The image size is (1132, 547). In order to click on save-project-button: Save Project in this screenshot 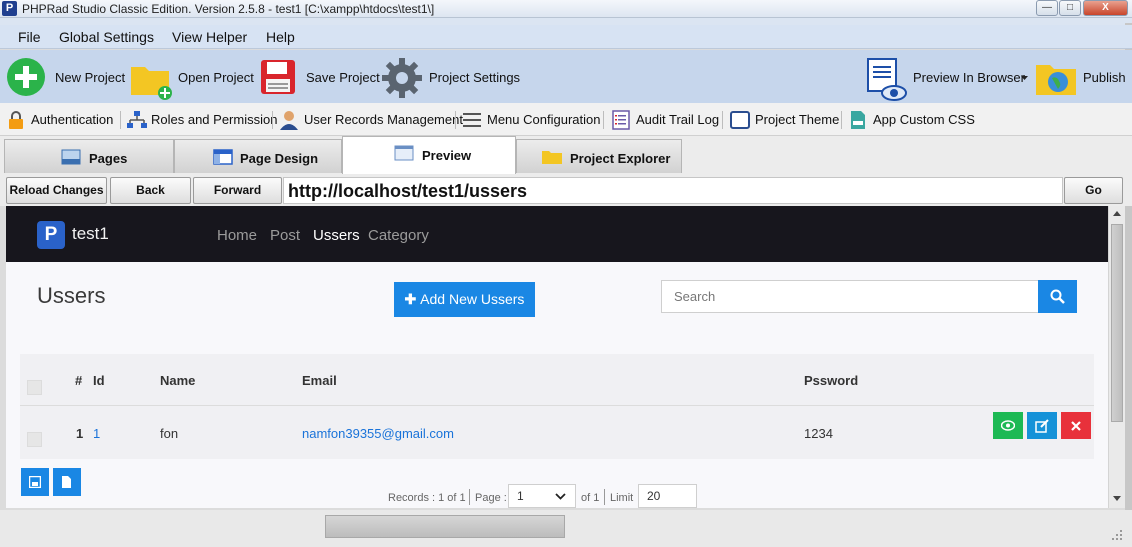, I will do `click(319, 77)`.